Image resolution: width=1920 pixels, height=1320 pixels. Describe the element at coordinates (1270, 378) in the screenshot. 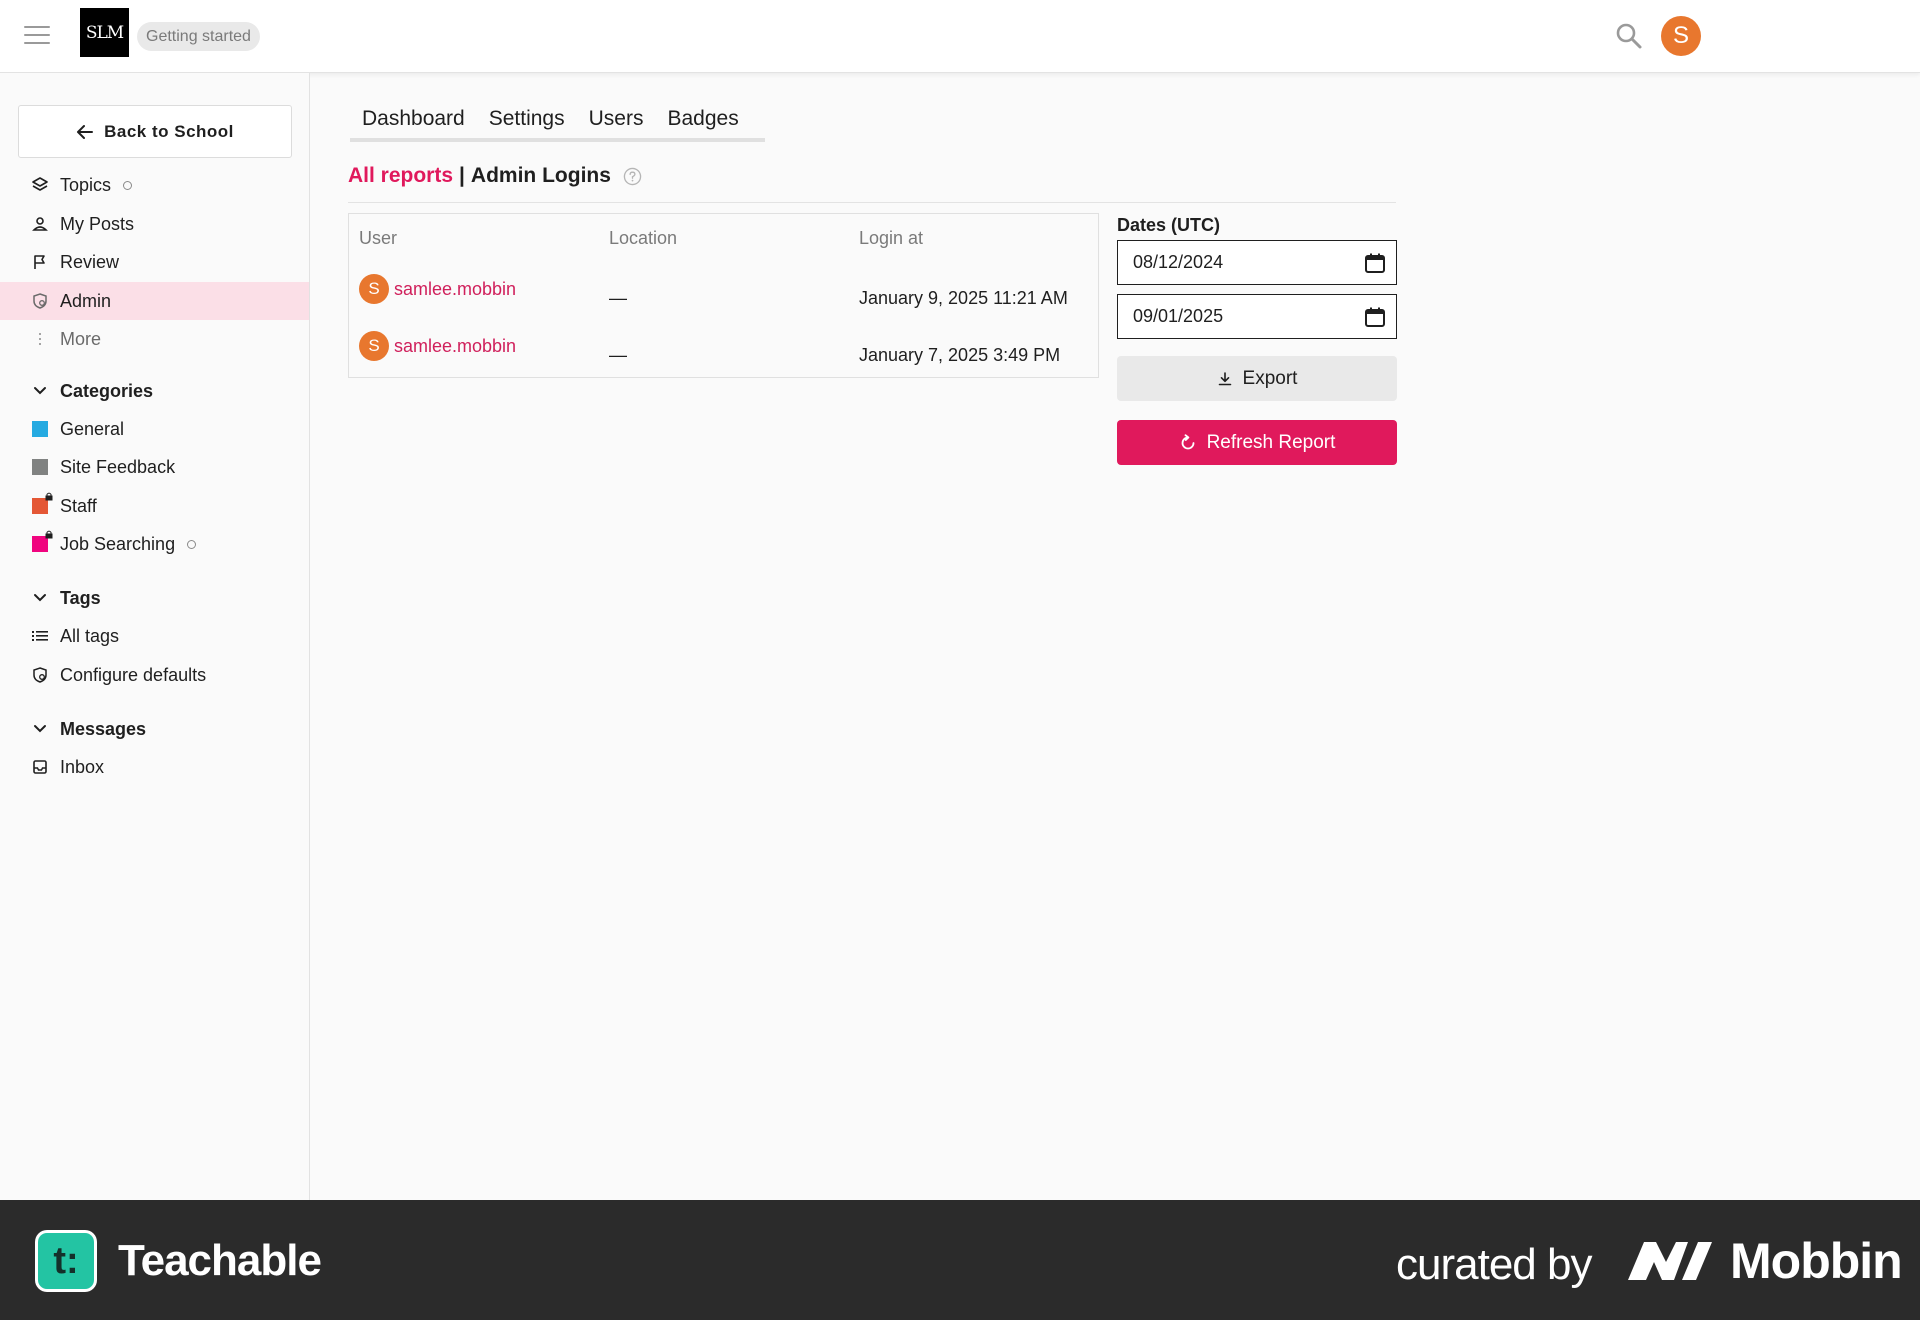

I see `export-label: Export` at that location.